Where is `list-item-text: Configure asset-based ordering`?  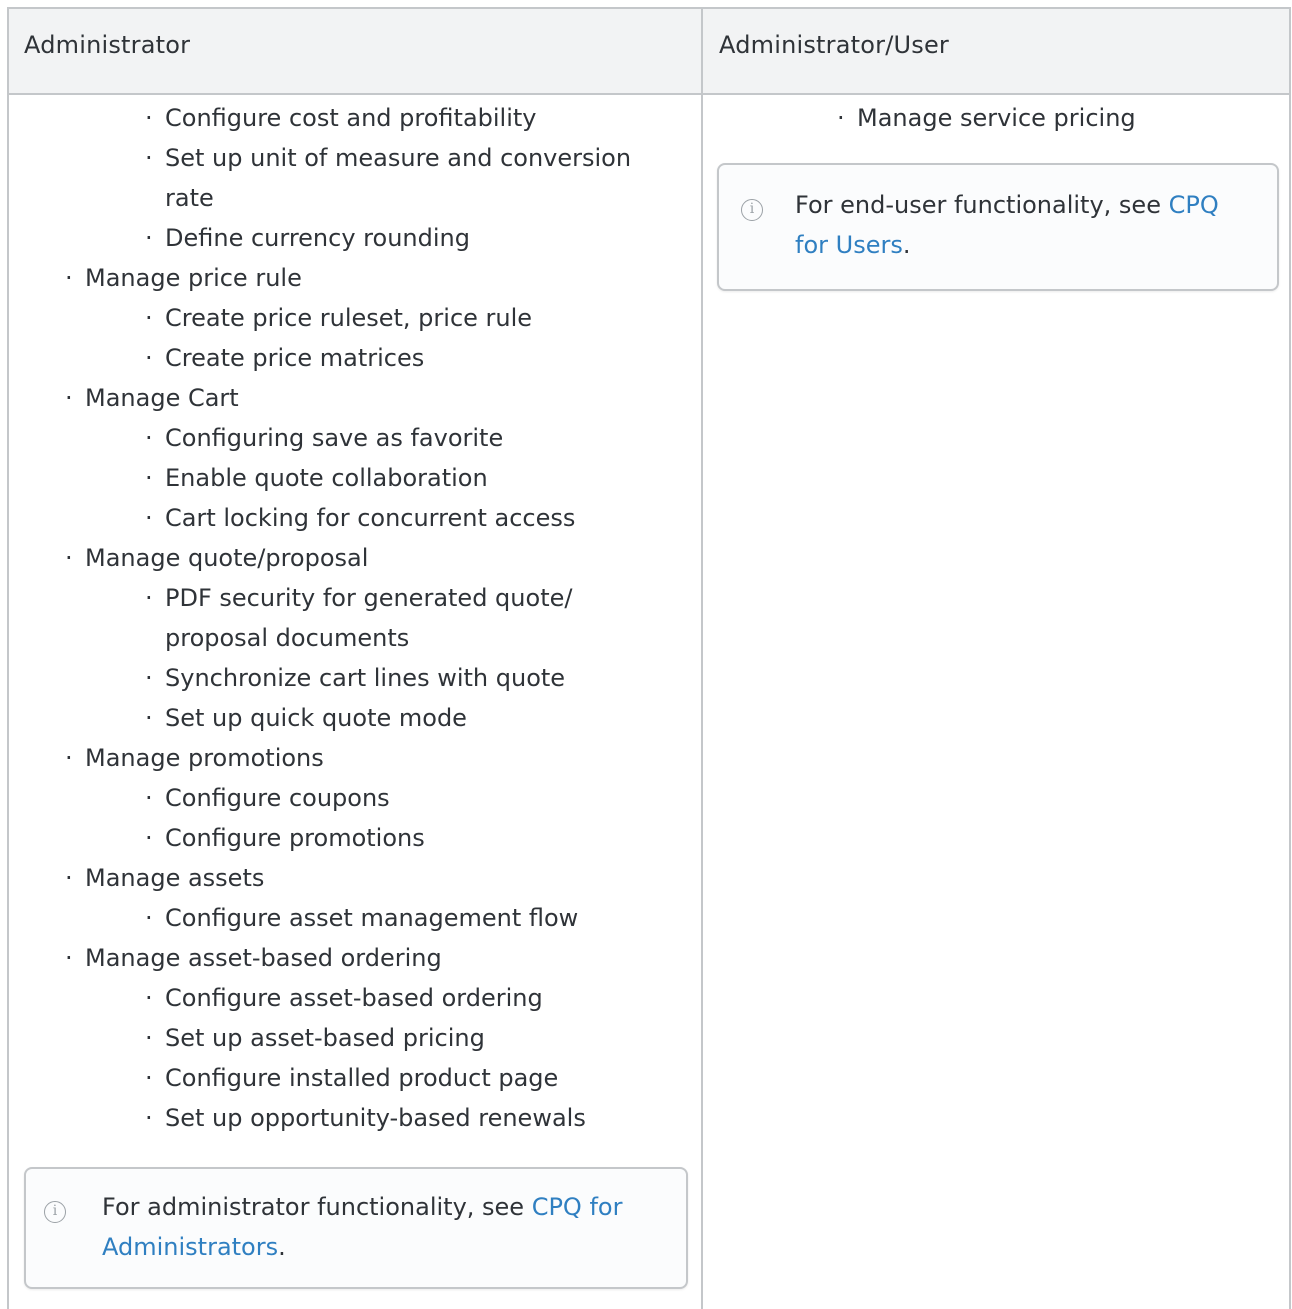 list-item-text: Configure asset-based ordering is located at coordinates (354, 998).